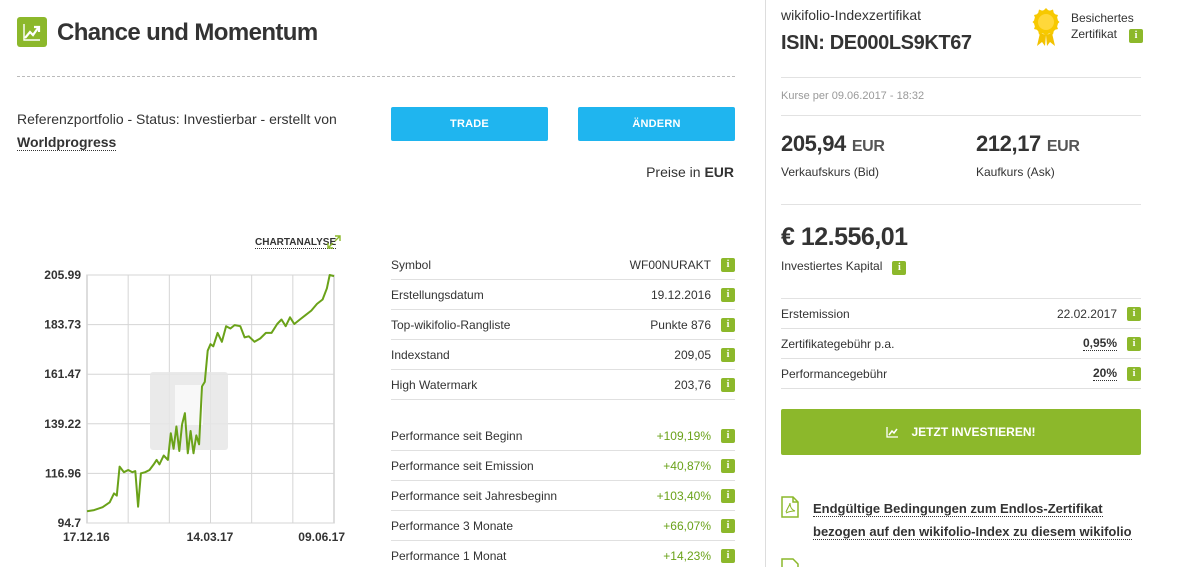 The height and width of the screenshot is (567, 1185). I want to click on badge-line2: Zertifikat, so click(1094, 34).